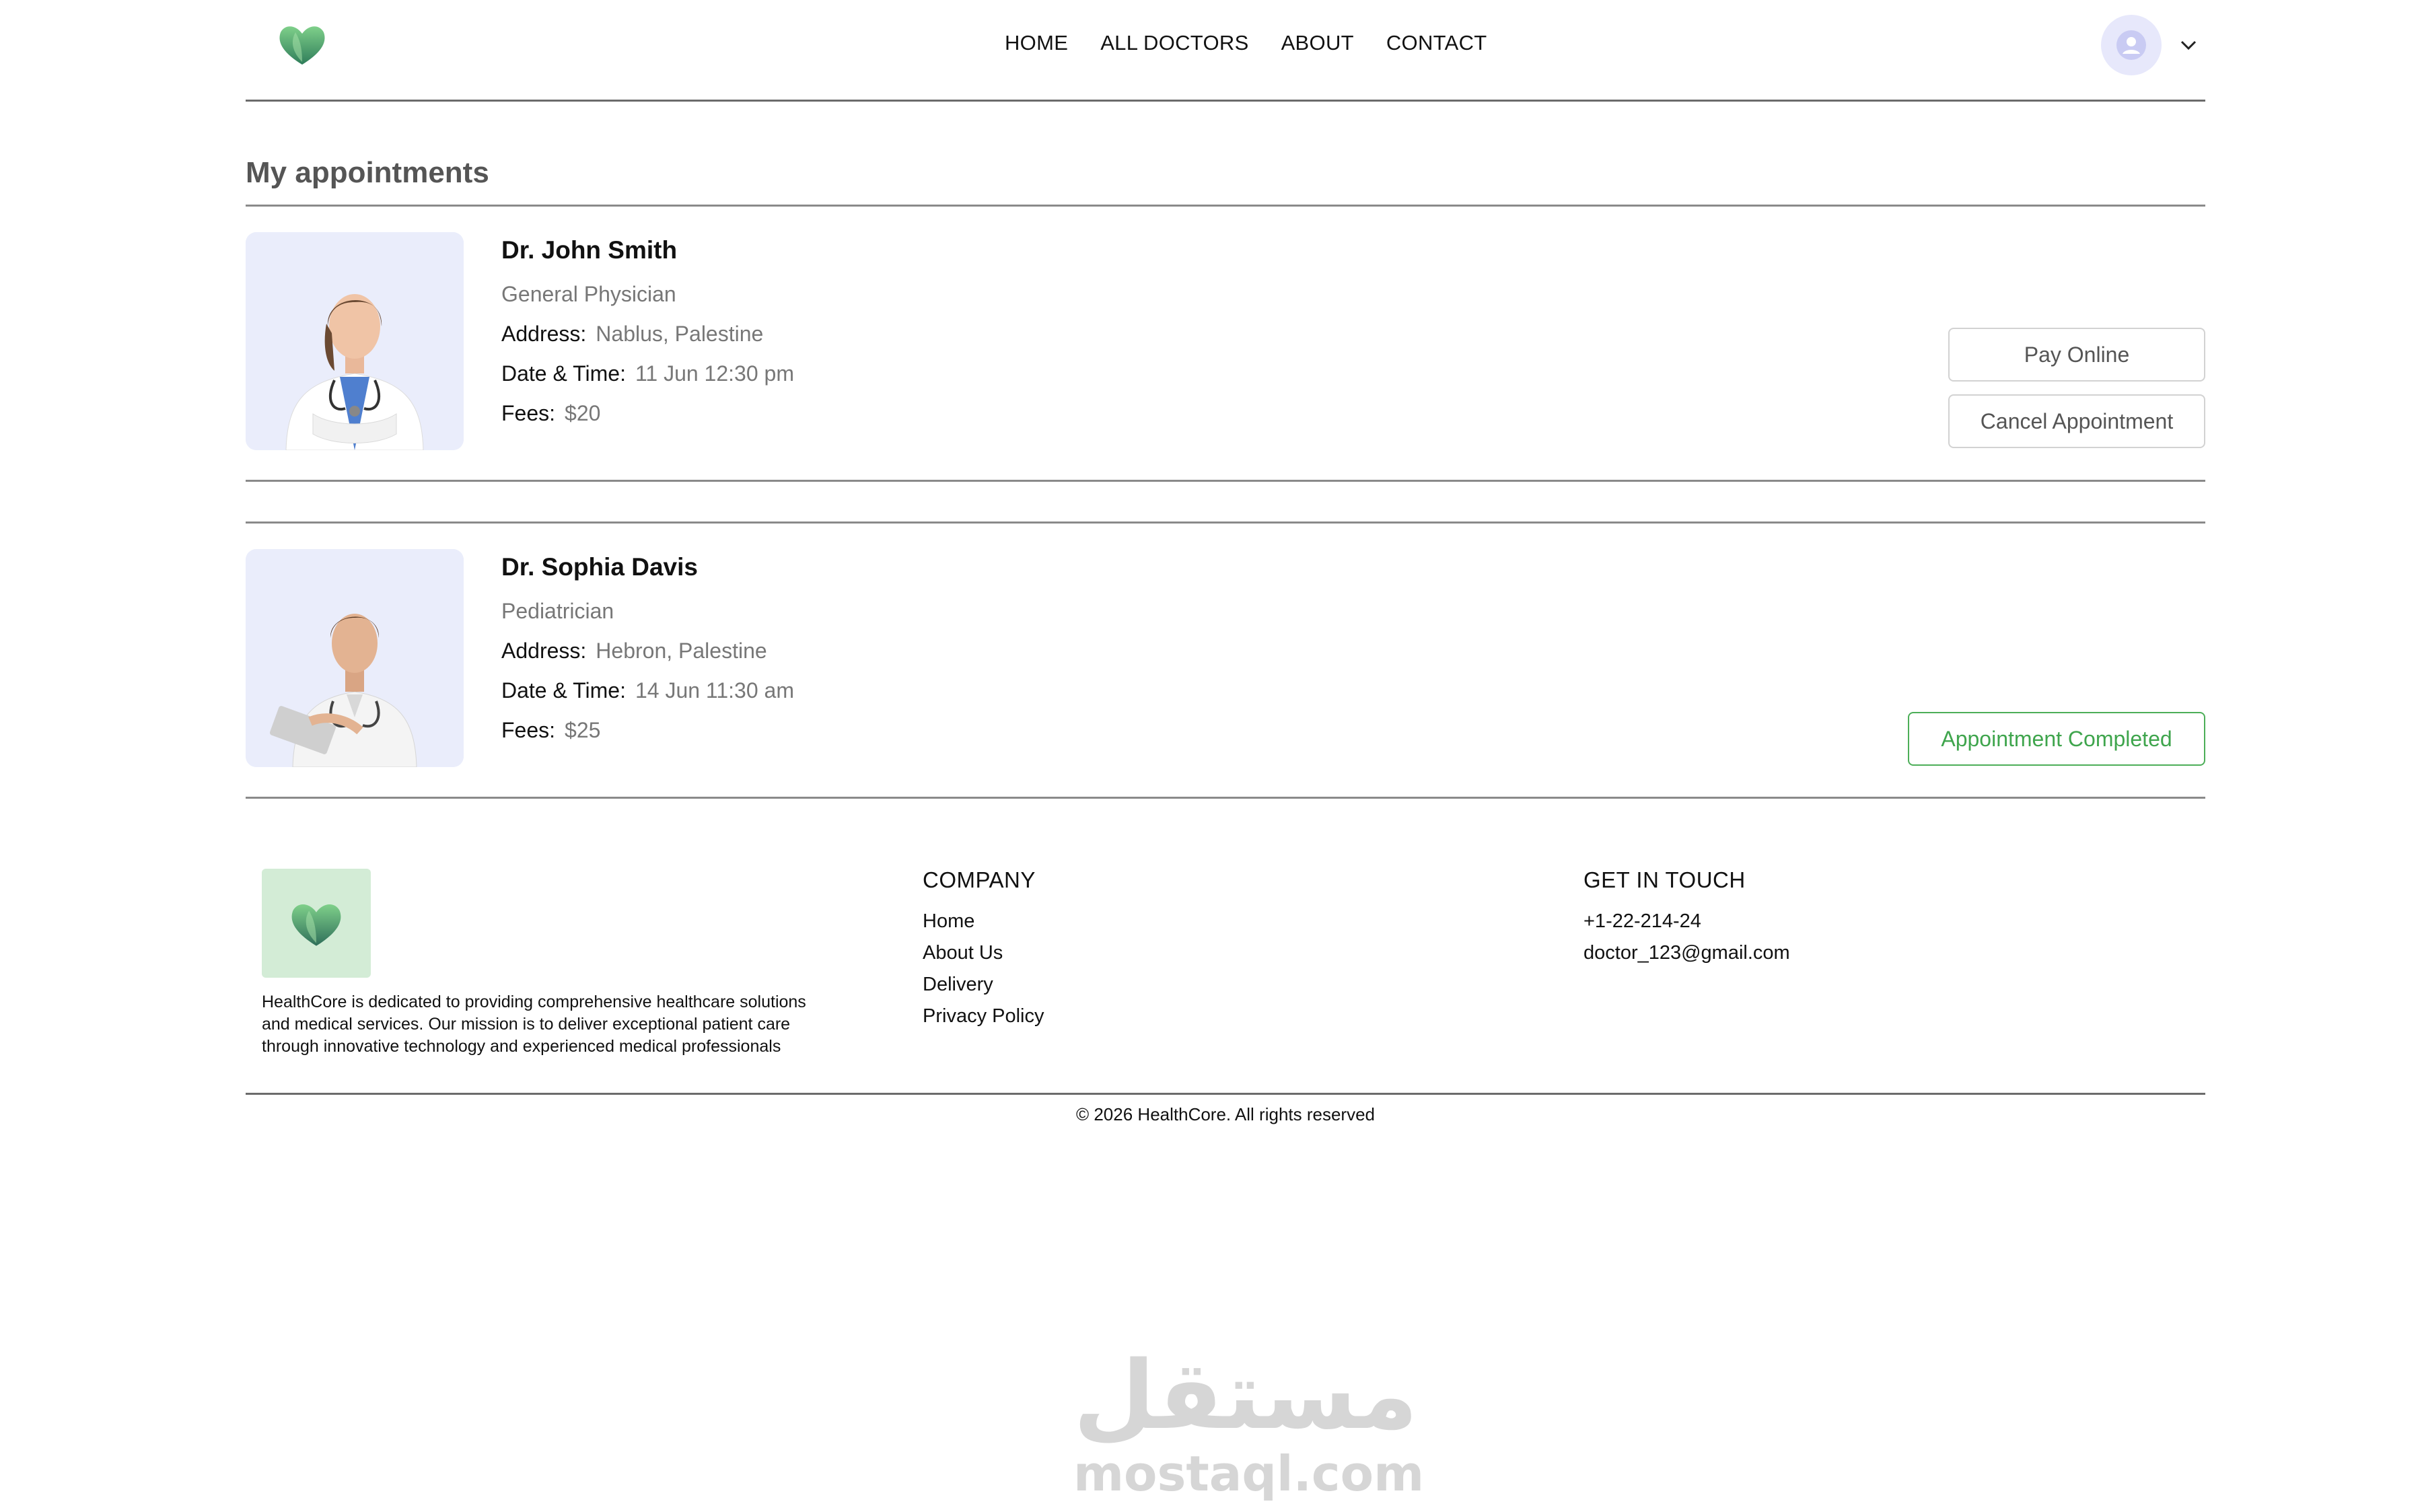  What do you see at coordinates (647, 413) in the screenshot?
I see `fees-row: Fees: $20` at bounding box center [647, 413].